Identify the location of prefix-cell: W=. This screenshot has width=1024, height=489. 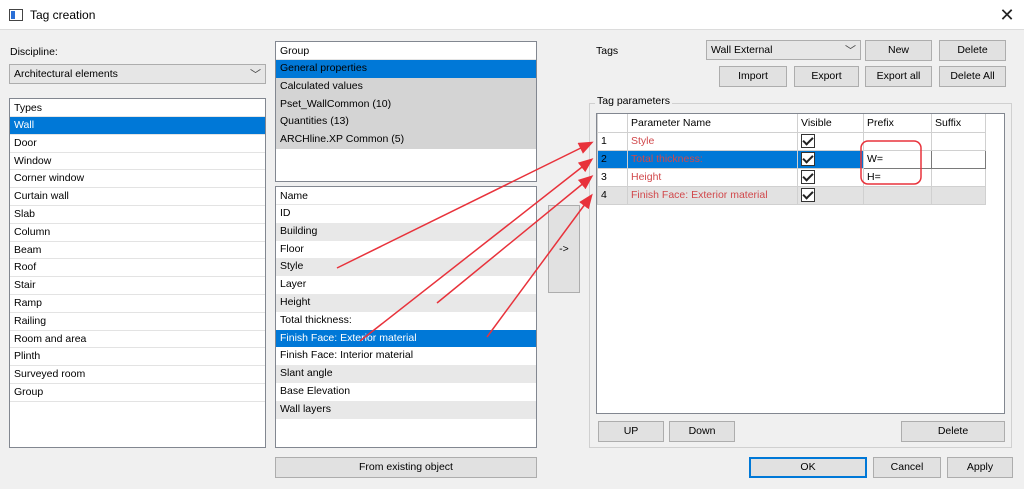
(897, 159).